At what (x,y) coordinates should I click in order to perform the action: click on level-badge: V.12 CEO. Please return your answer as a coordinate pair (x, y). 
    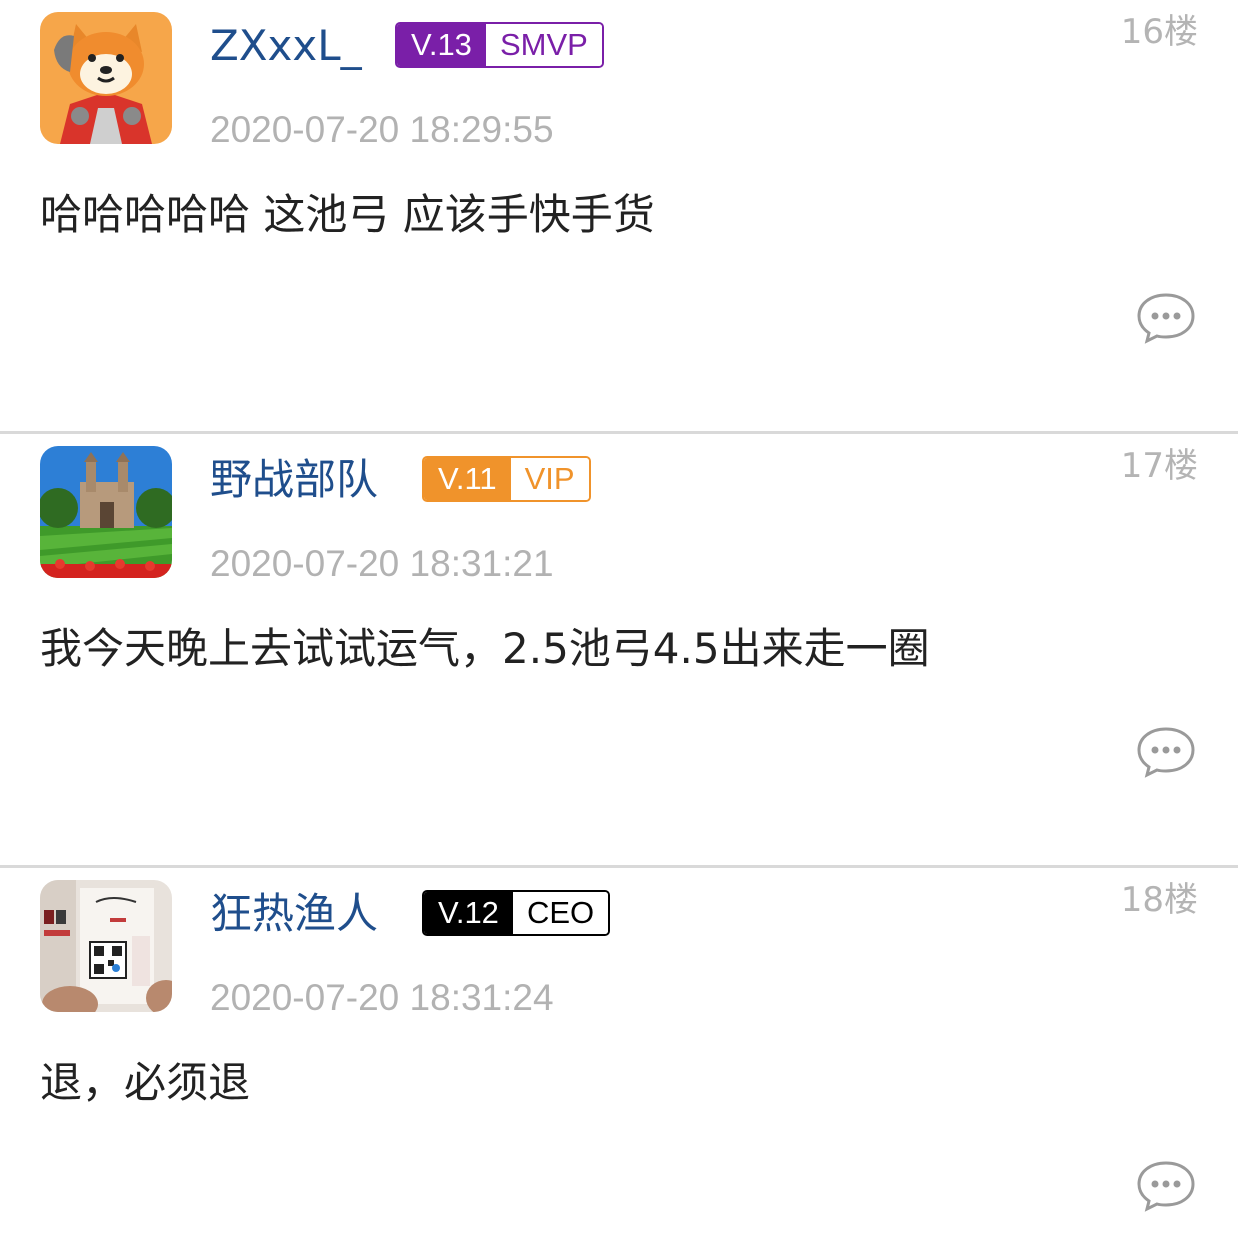
    Looking at the image, I should click on (516, 913).